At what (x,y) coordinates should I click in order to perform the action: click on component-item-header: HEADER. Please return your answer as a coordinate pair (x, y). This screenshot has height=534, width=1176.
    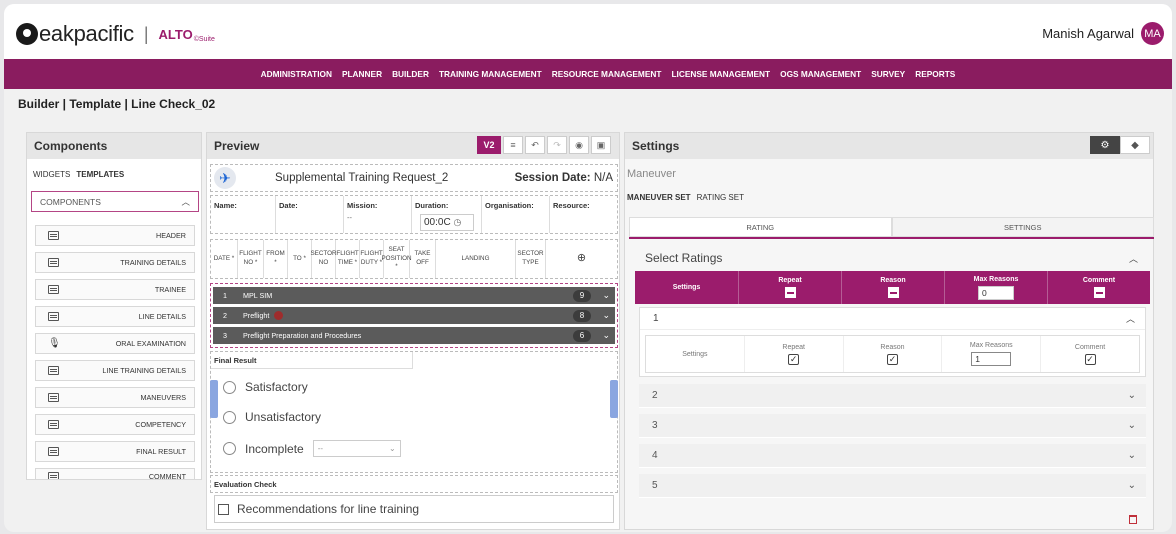
    Looking at the image, I should click on (115, 235).